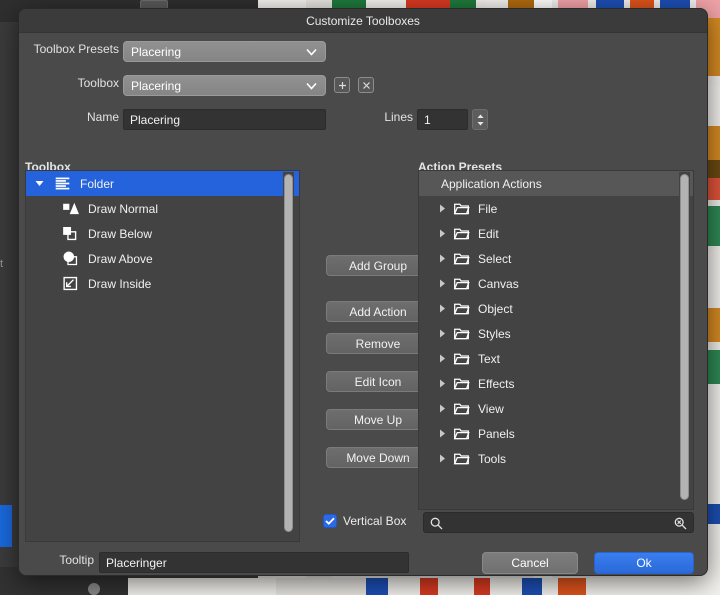  I want to click on move-up-button-label: Move Up, so click(378, 419).